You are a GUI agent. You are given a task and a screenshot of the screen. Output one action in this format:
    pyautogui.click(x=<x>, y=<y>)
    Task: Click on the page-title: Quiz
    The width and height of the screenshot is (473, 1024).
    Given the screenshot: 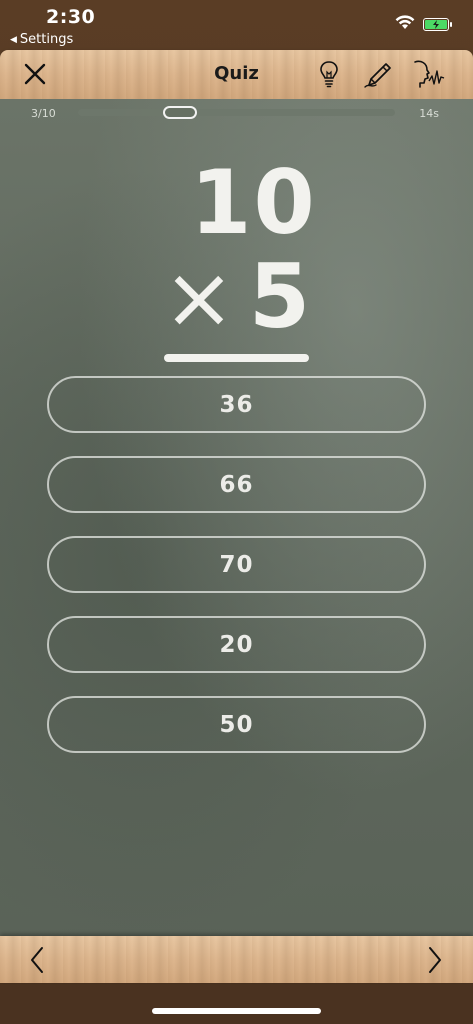 What is the action you would take?
    pyautogui.click(x=236, y=73)
    